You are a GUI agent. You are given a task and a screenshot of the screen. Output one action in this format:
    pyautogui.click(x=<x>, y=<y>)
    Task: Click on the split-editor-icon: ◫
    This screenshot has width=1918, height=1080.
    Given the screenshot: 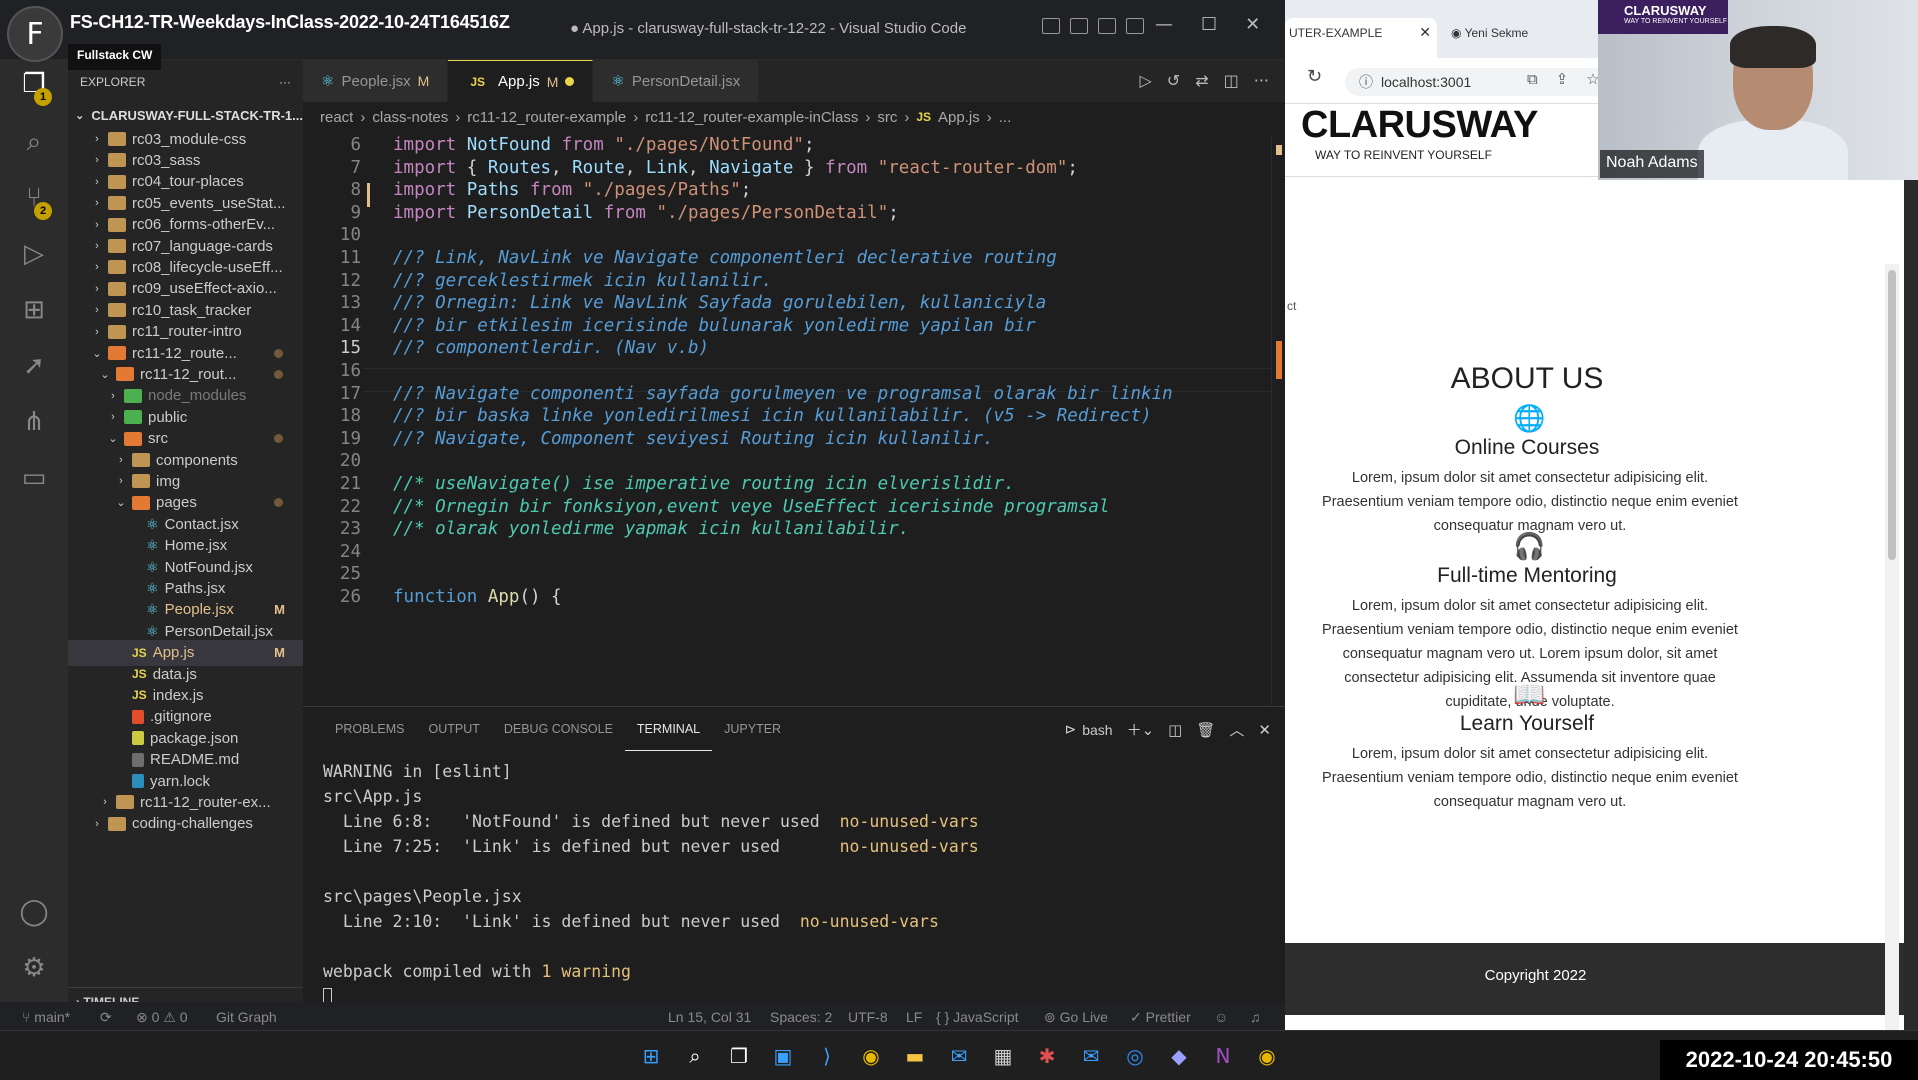 What is the action you would take?
    pyautogui.click(x=1231, y=80)
    